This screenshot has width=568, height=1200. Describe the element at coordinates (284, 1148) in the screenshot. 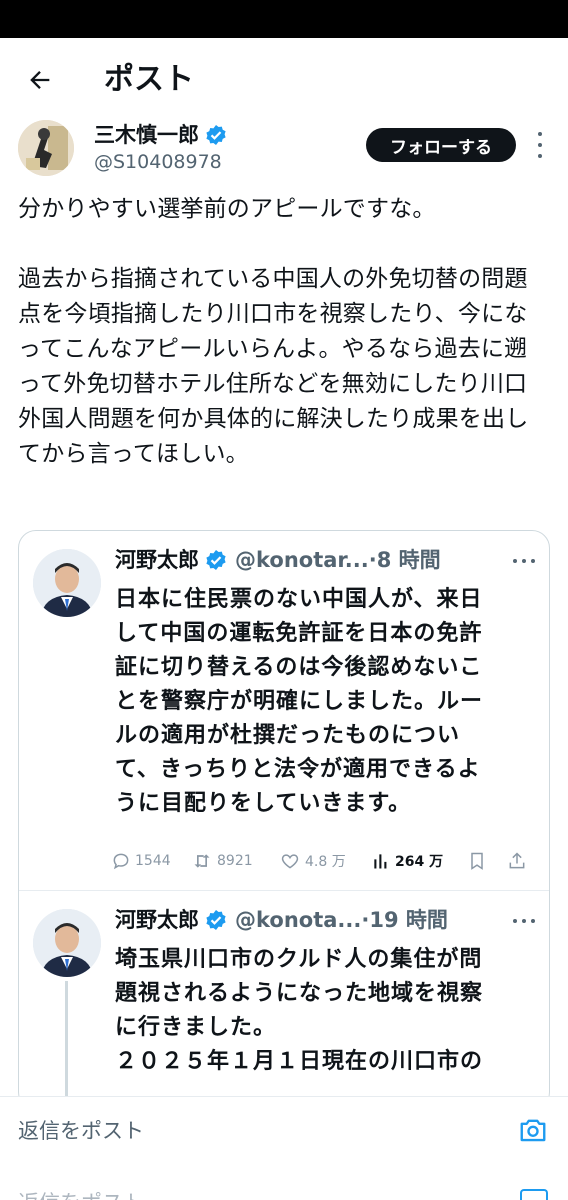

I see `reply-composer-bar: 返信をポスト 返信をポスト` at that location.